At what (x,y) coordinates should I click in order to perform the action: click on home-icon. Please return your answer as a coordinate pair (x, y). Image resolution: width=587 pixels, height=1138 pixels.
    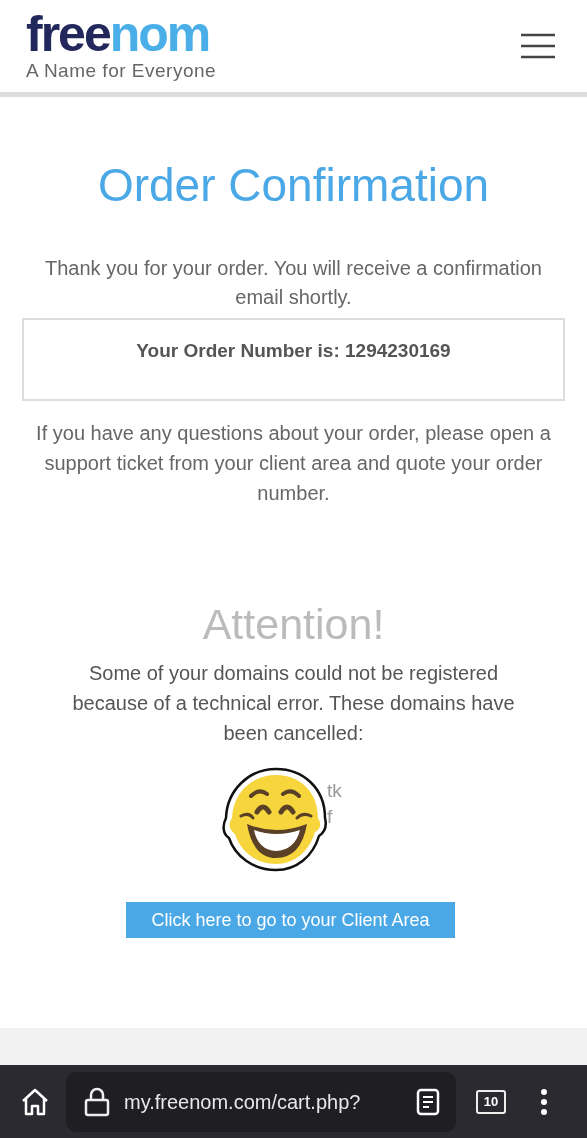
    Looking at the image, I should click on (35, 1101).